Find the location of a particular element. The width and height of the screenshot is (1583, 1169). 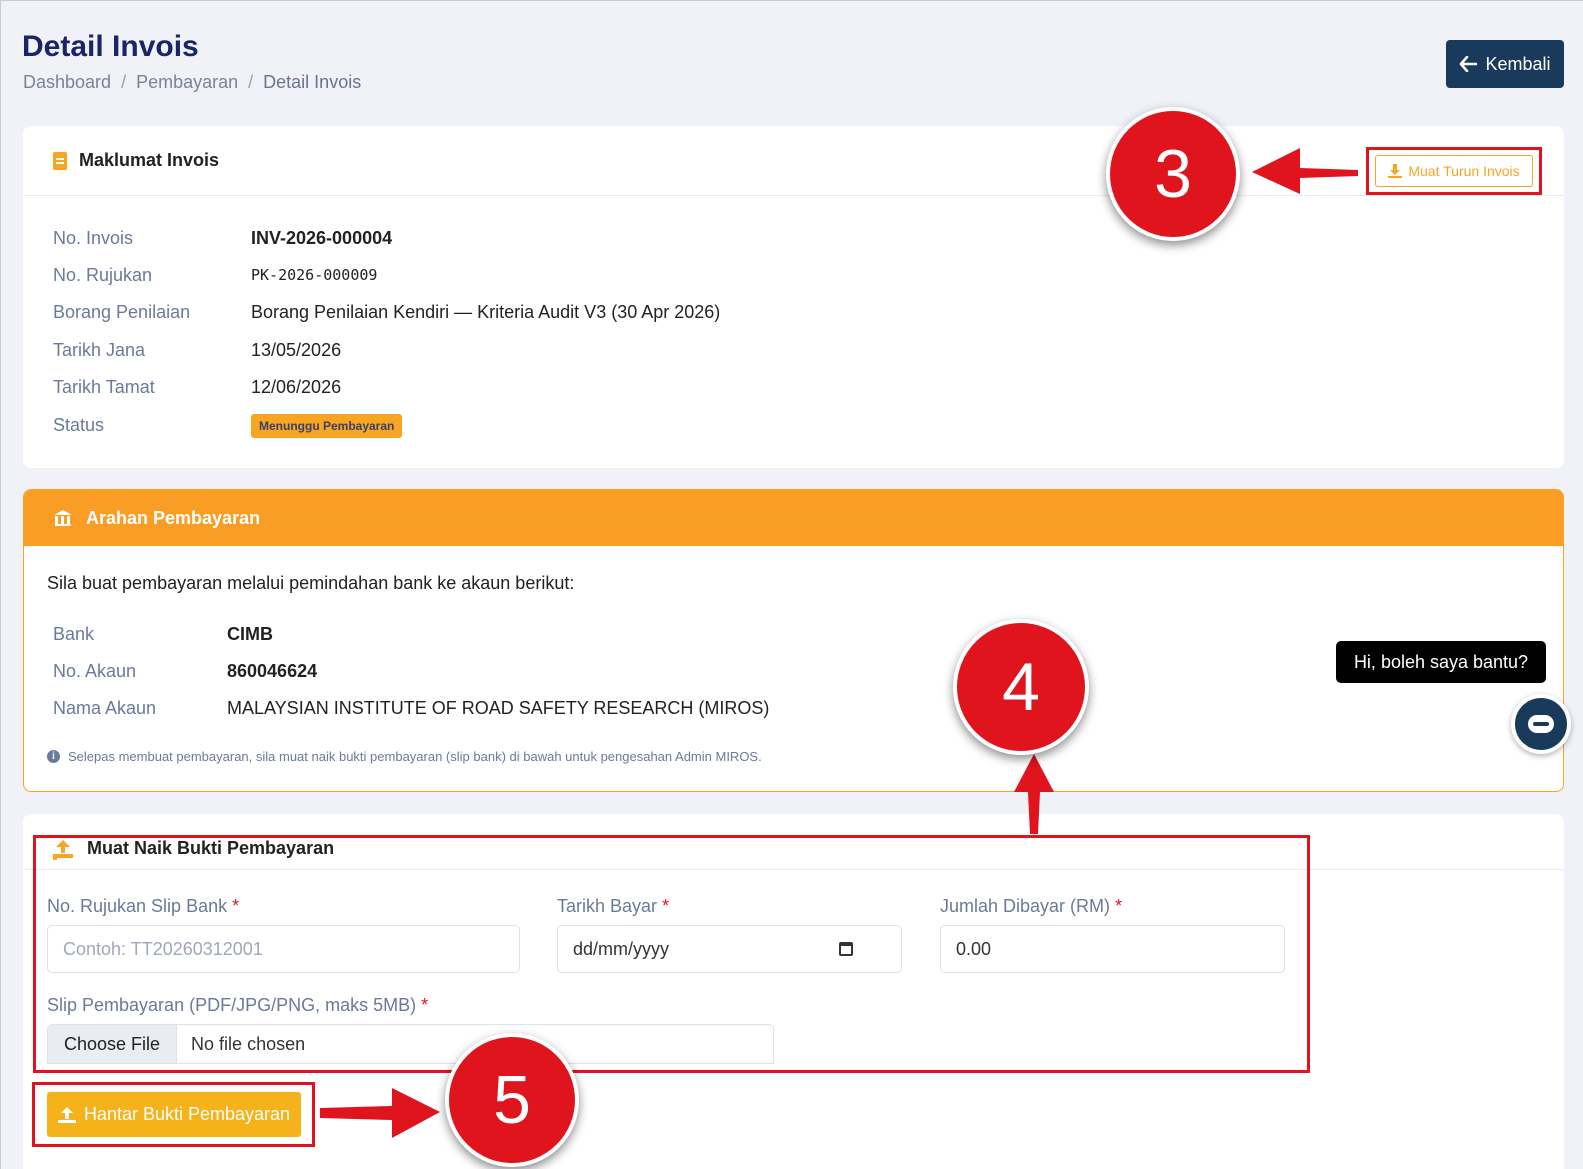

field-label-status: Status is located at coordinates (79, 425).